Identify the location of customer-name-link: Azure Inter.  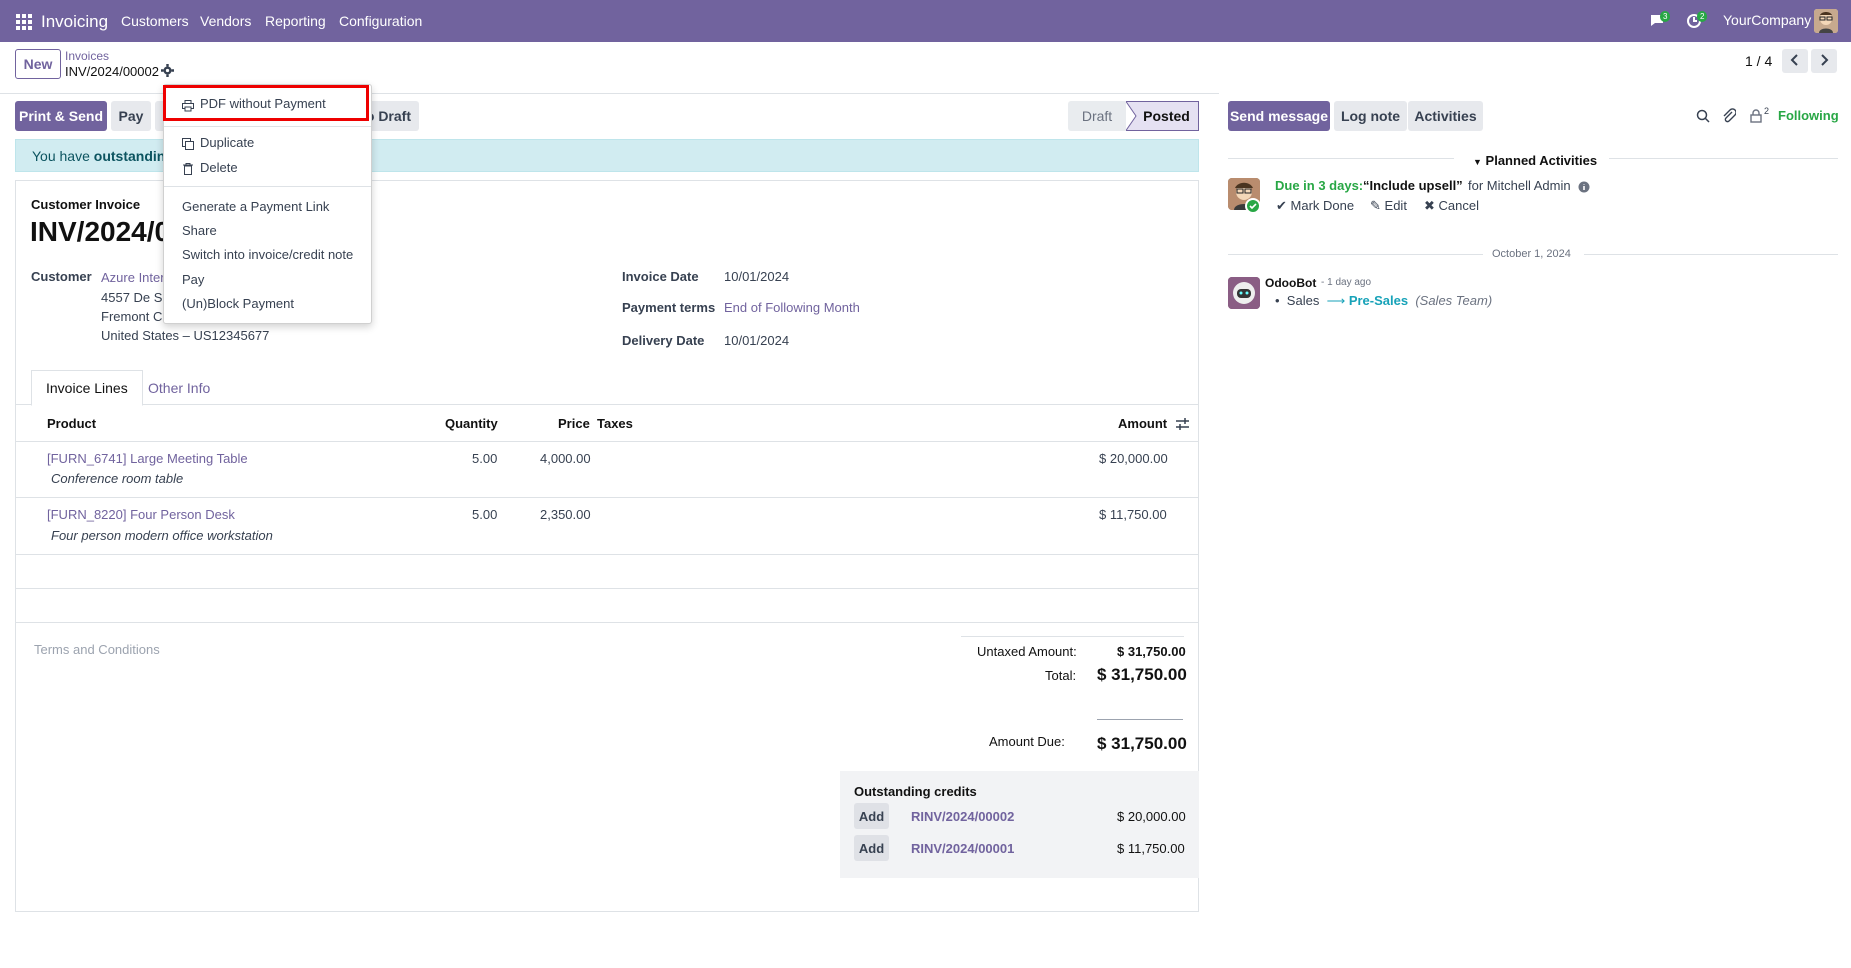
(133, 277).